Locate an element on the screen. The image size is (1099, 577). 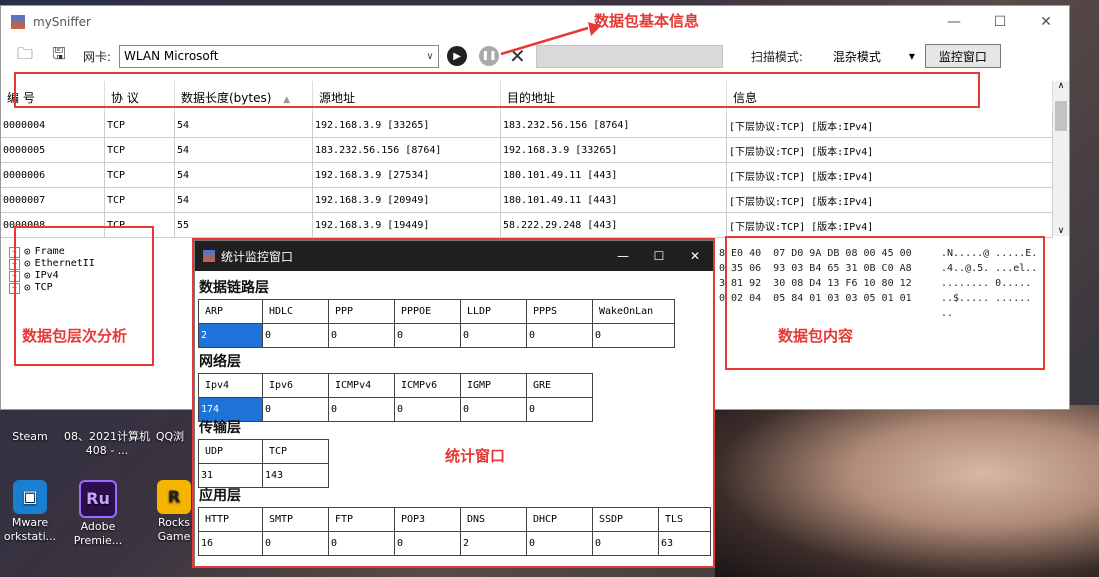
desktop-icon-label: QQ浏 is located at coordinates (170, 436).